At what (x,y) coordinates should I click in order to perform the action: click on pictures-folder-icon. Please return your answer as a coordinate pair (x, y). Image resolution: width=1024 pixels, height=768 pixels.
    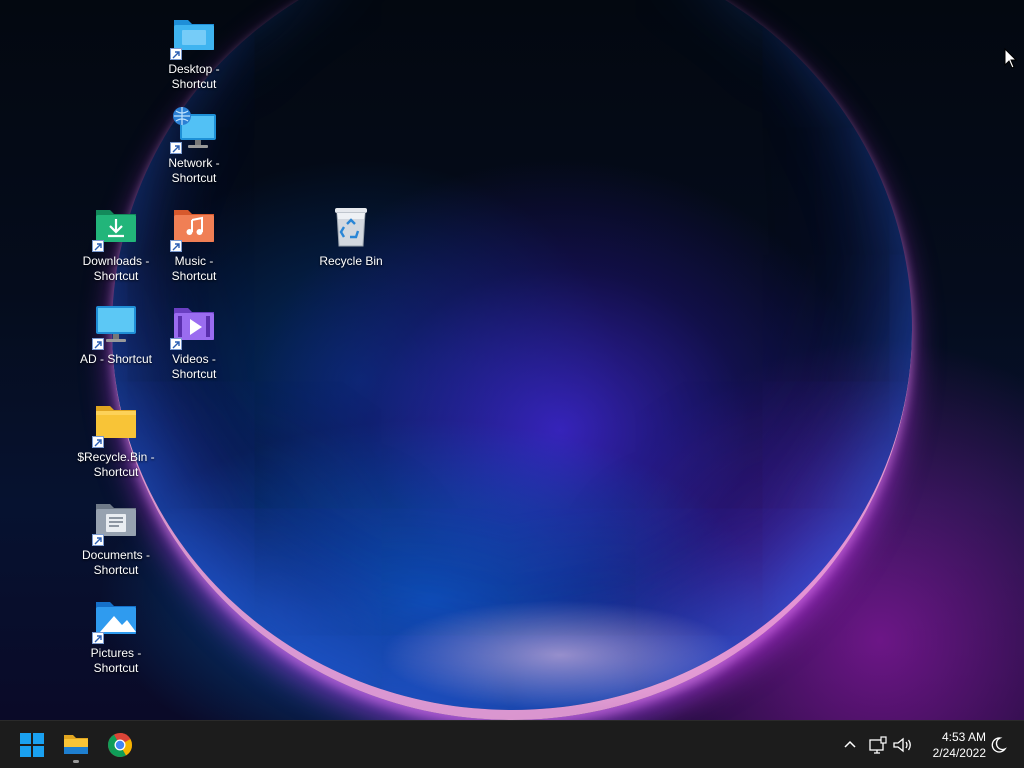
    Looking at the image, I should click on (116, 620).